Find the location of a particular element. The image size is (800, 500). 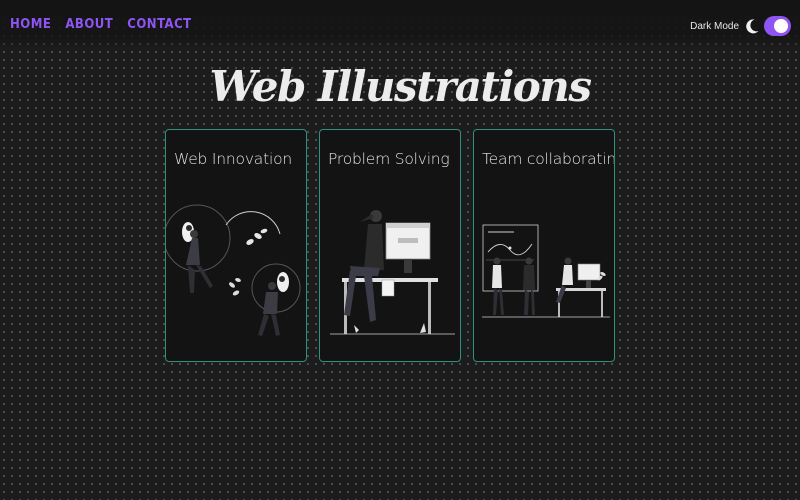

nav-link-about: ABOUT is located at coordinates (89, 24).